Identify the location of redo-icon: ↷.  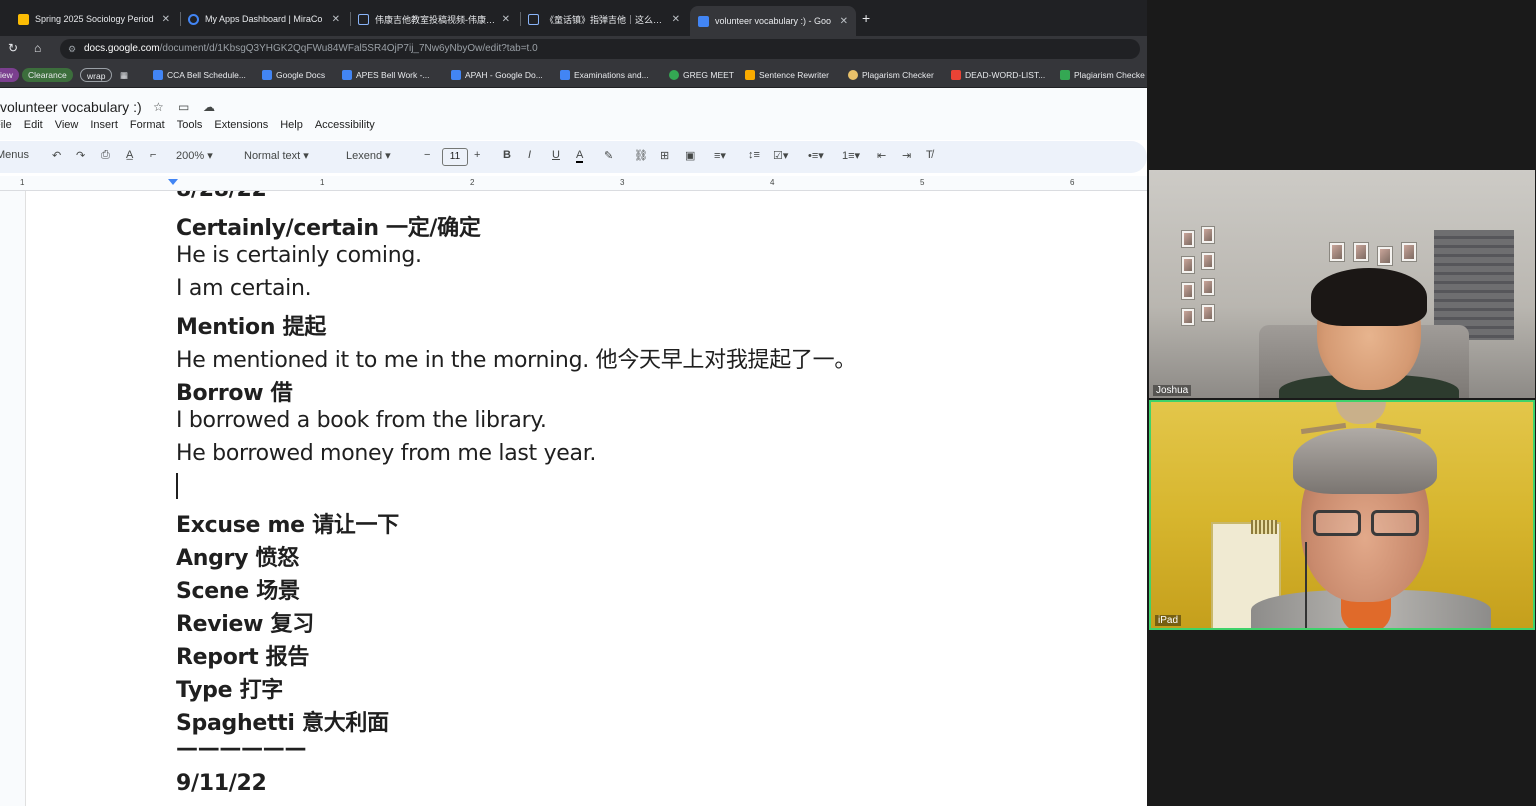
(80, 155).